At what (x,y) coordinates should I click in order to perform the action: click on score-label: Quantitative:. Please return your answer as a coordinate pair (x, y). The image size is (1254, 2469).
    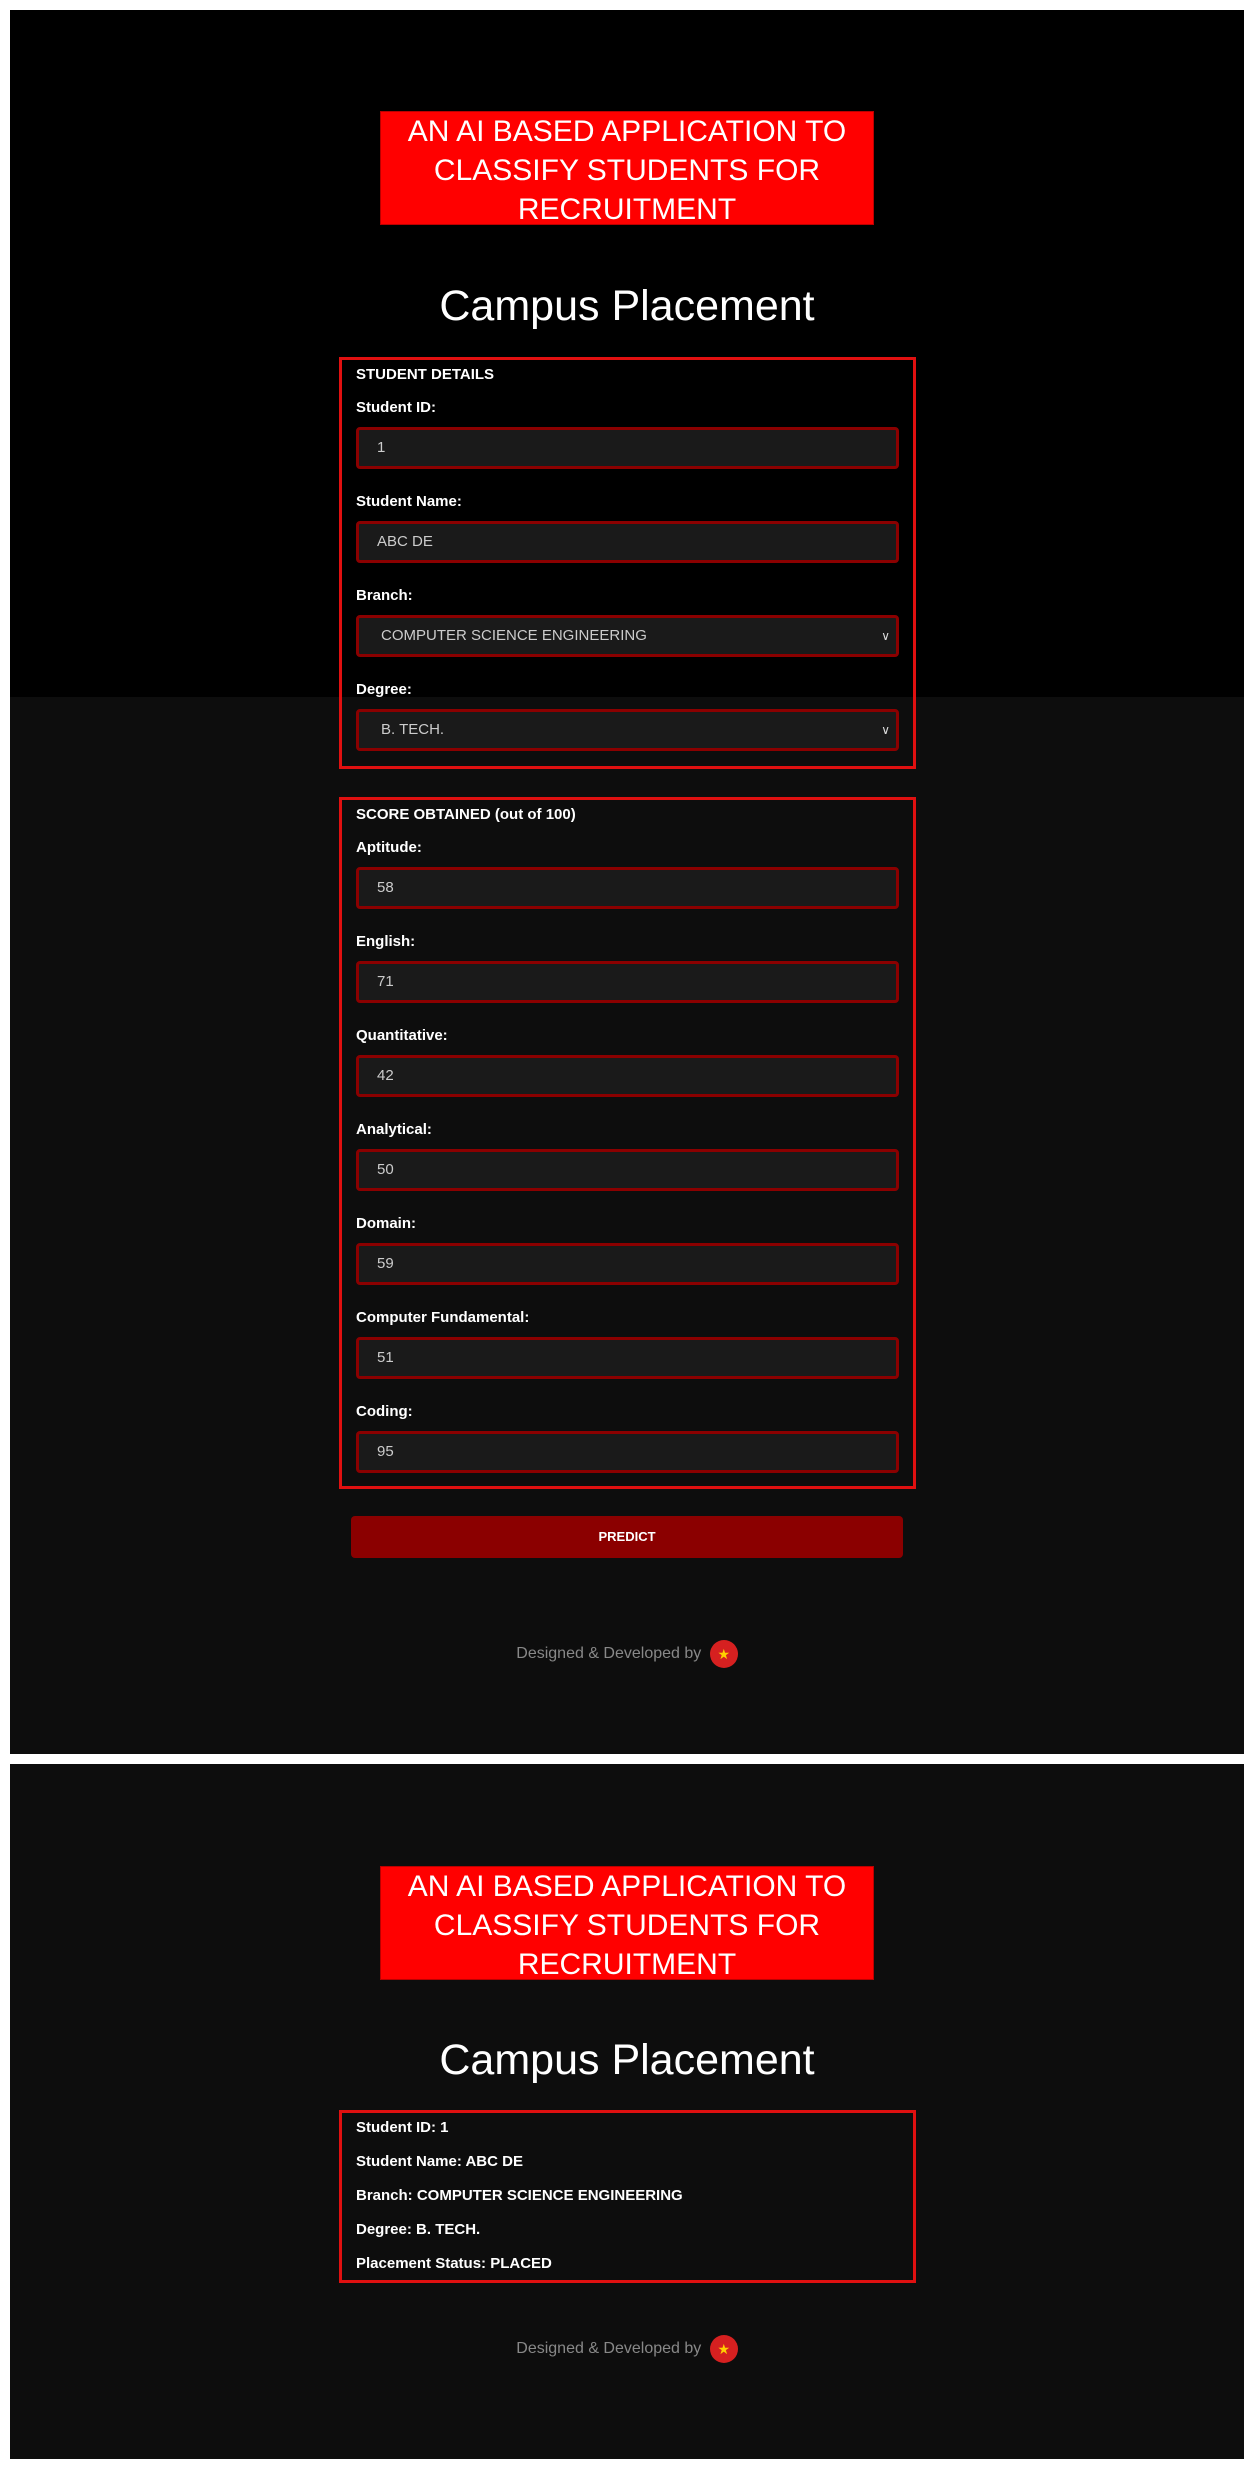
    Looking at the image, I should click on (402, 1035).